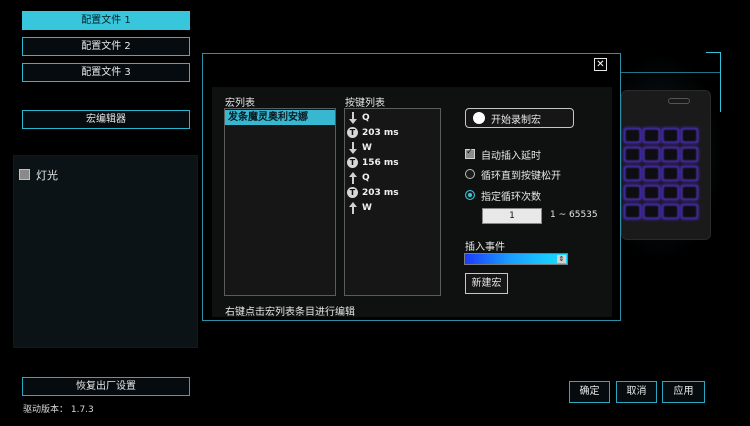 The width and height of the screenshot is (750, 426). Describe the element at coordinates (24, 174) in the screenshot. I see `lighting-checkbox` at that location.